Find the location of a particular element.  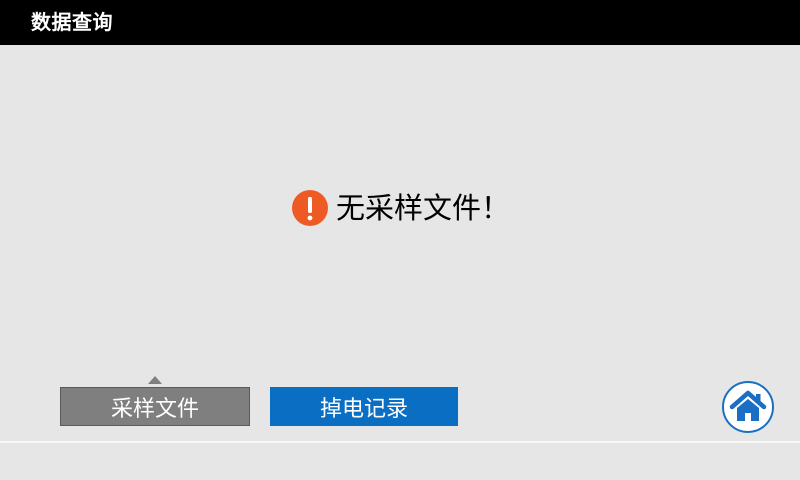

home-button is located at coordinates (748, 407).